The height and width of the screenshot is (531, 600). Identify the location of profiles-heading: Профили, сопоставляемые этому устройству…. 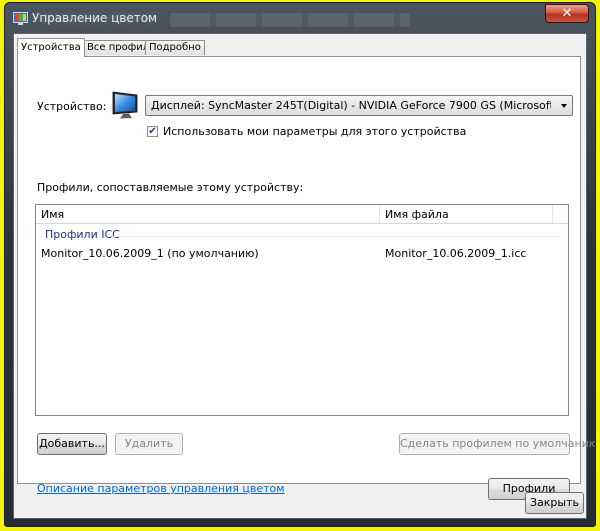
(170, 187).